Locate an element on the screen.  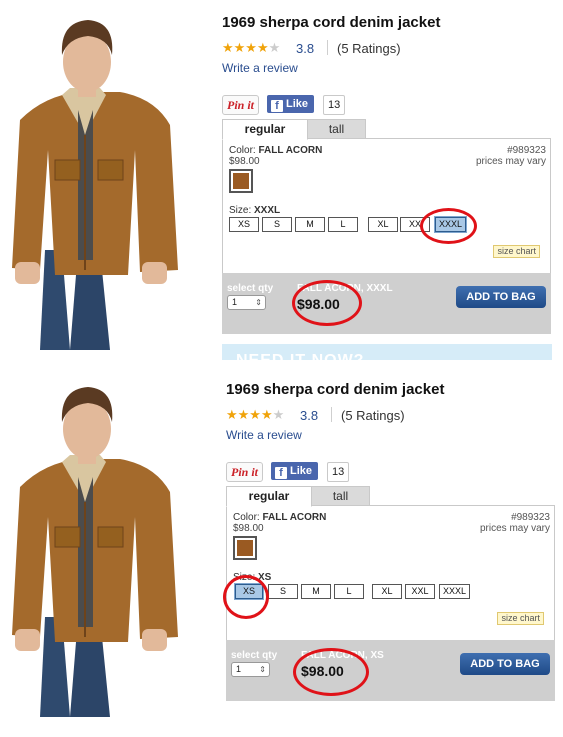
size-button-xxl: XX is located at coordinates (415, 224).